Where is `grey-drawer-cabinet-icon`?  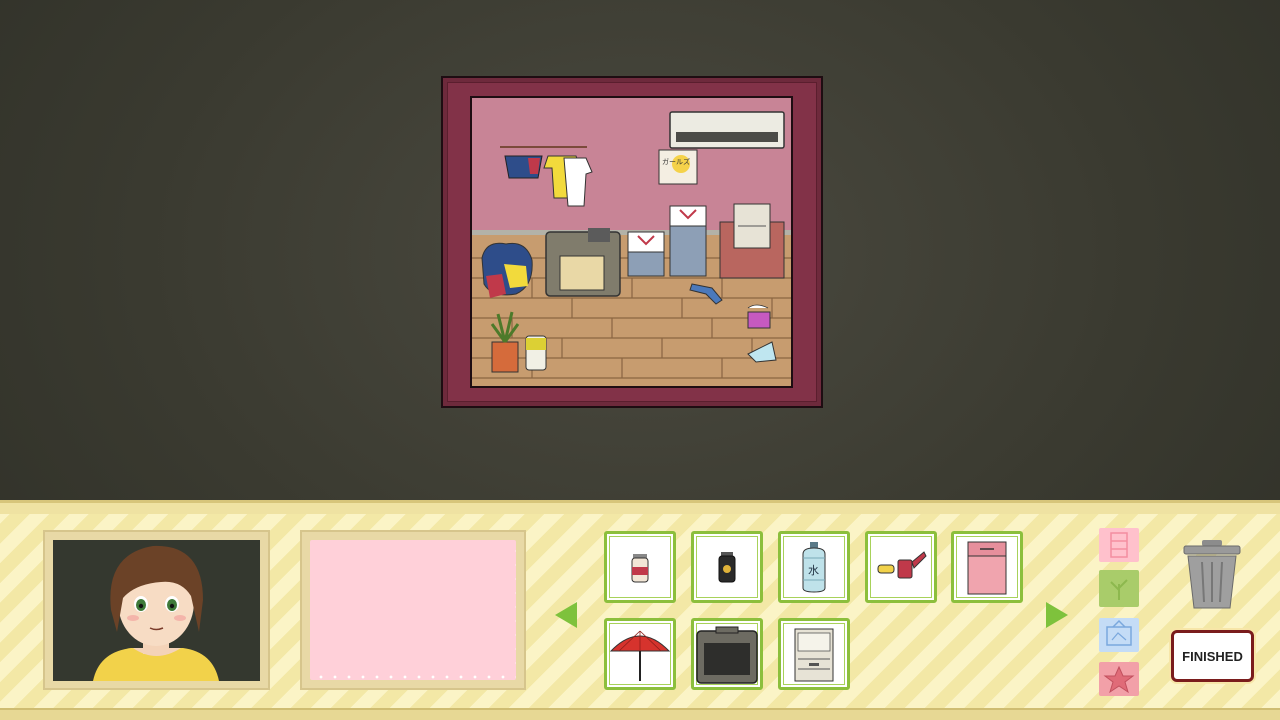
grey-drawer-cabinet-icon is located at coordinates (814, 655).